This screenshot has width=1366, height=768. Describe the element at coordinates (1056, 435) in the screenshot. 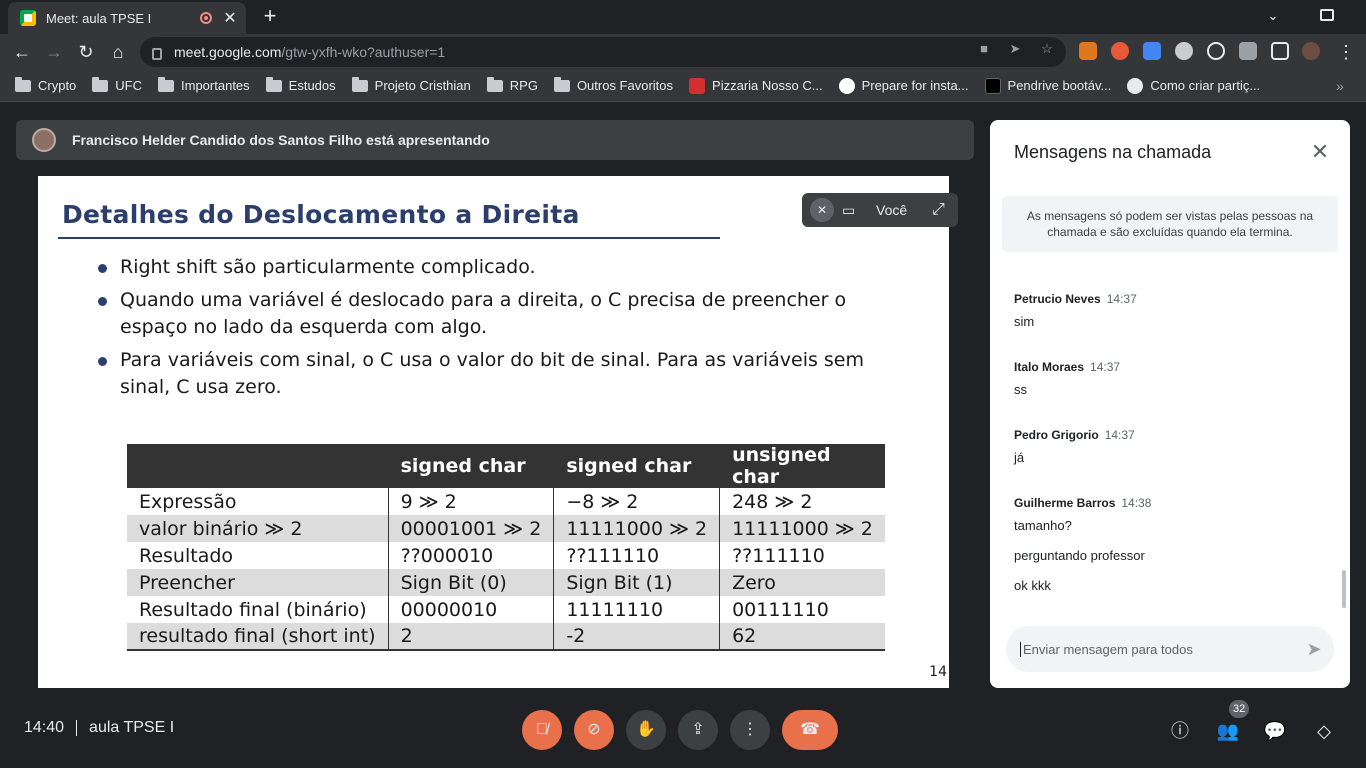

I see `message-sender: Pedro Grigorio` at that location.